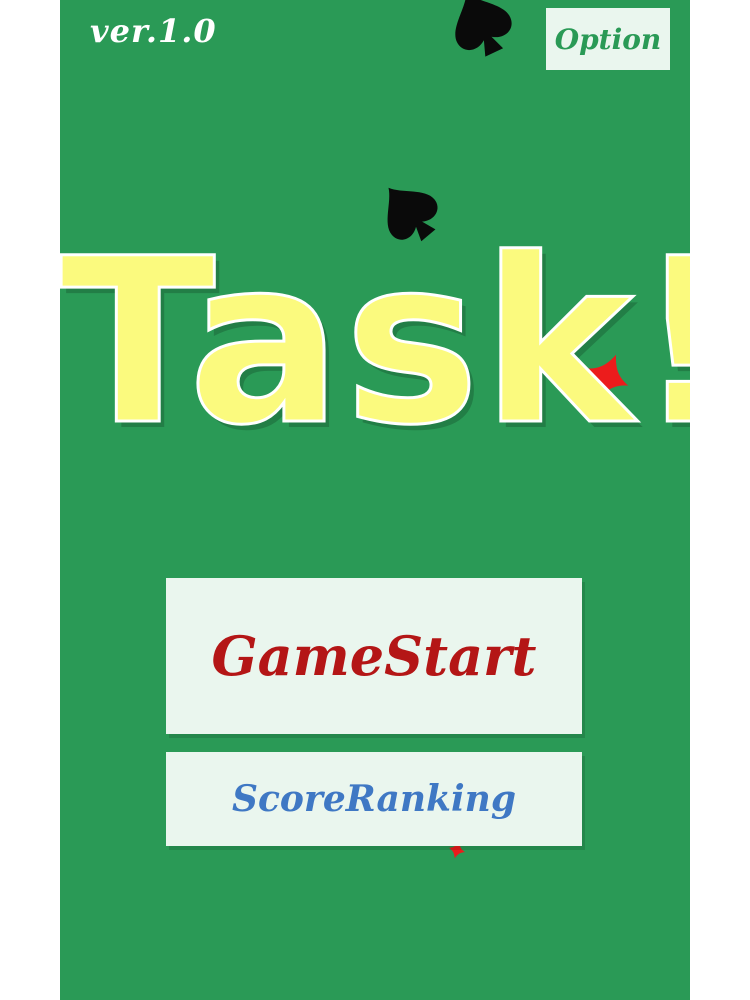 Image resolution: width=750 pixels, height=1000 pixels. I want to click on game-start-button: GameStart, so click(374, 656).